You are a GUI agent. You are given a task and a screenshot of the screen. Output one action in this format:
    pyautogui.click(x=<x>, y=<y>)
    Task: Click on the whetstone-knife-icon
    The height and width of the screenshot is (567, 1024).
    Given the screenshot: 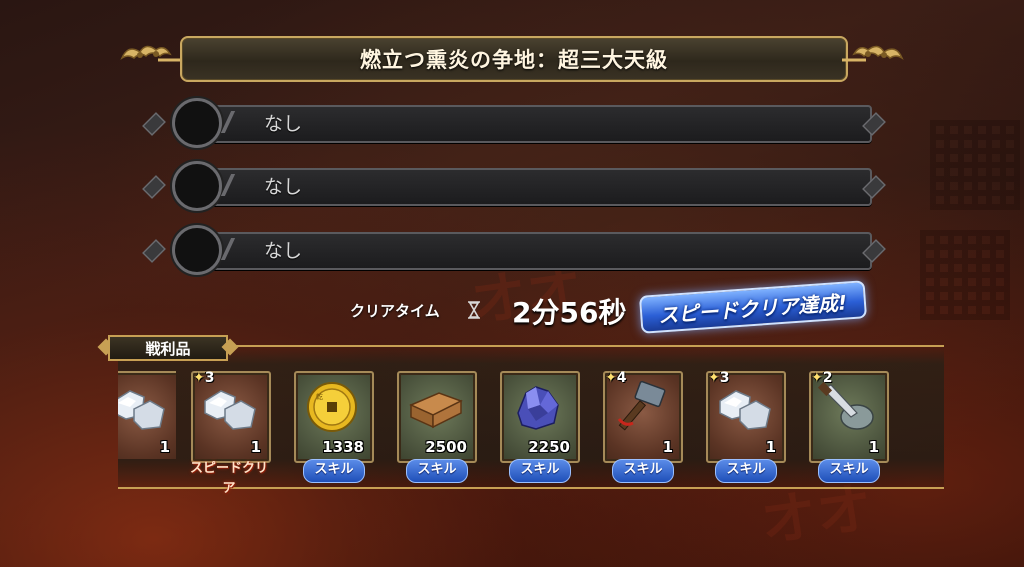 What is the action you would take?
    pyautogui.click(x=845, y=405)
    